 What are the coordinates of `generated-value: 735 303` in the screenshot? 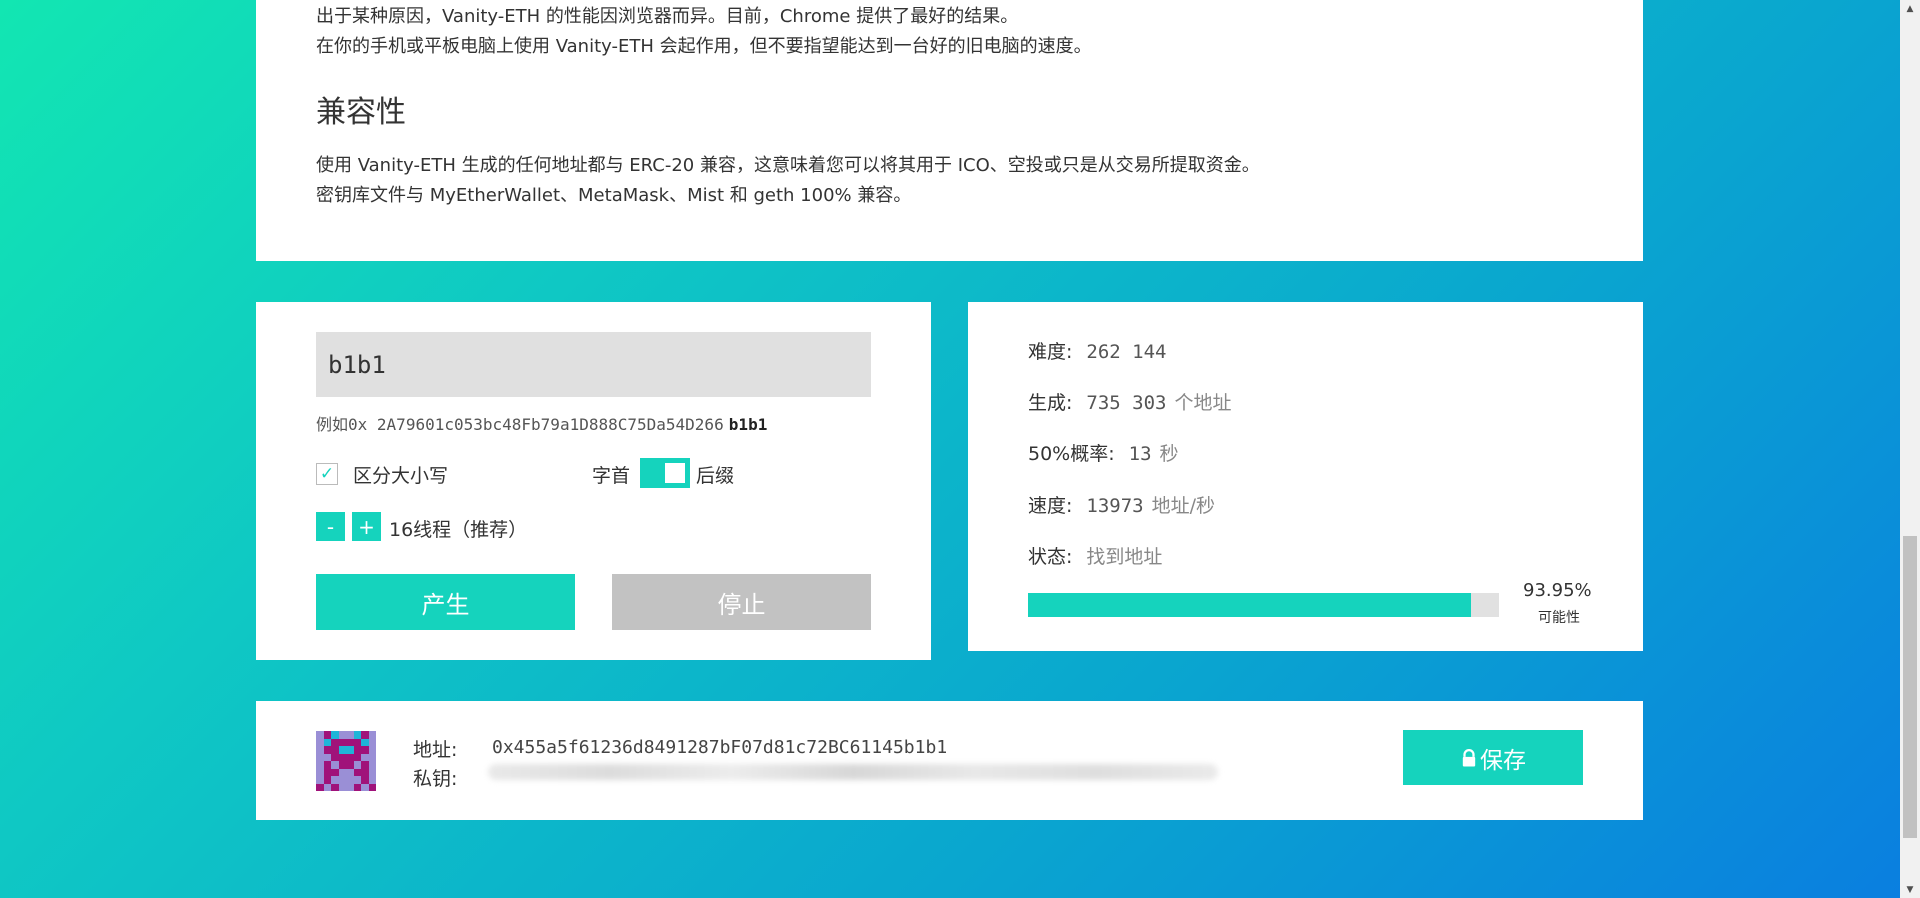 It's located at (1126, 403).